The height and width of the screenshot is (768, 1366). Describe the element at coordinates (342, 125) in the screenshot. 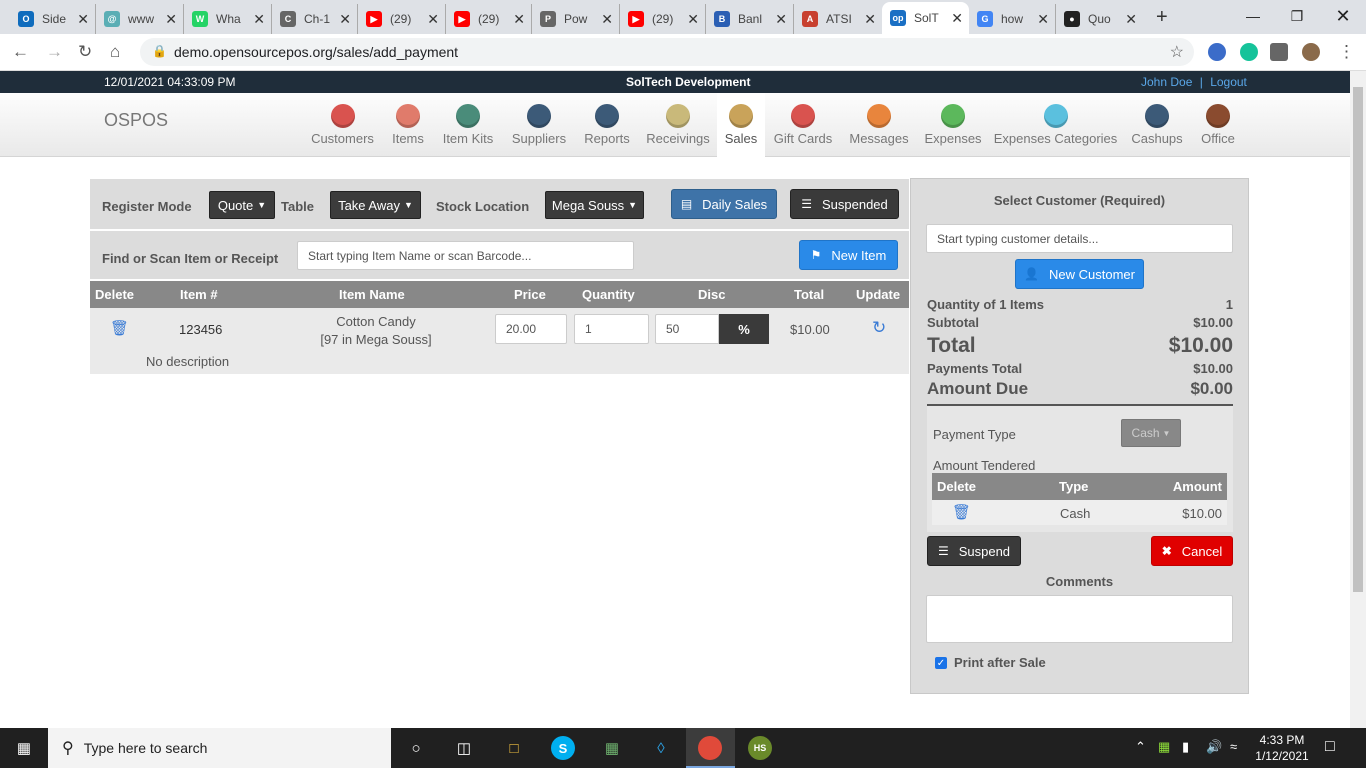

I see `nav-item-customers: Customers` at that location.